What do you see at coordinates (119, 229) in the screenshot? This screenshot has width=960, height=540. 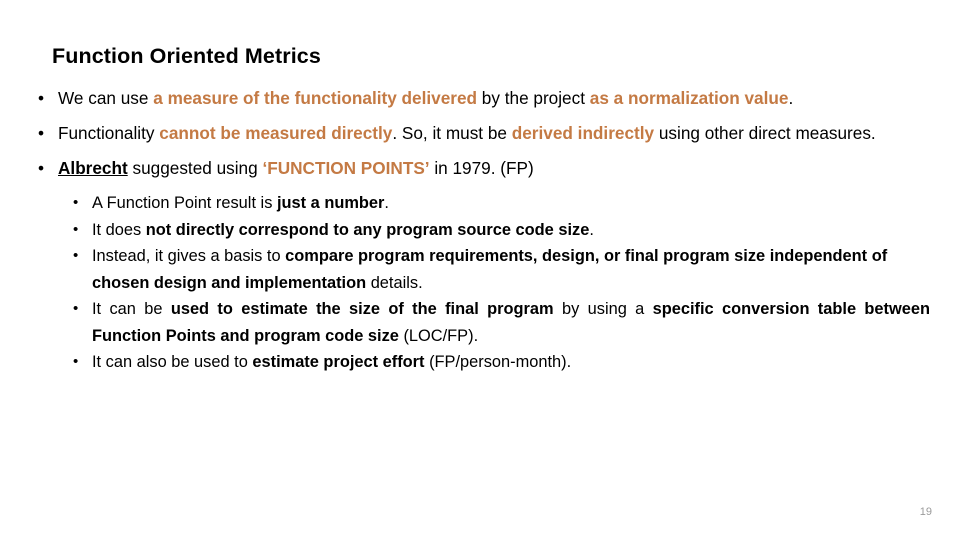 I see `text-run: It does` at bounding box center [119, 229].